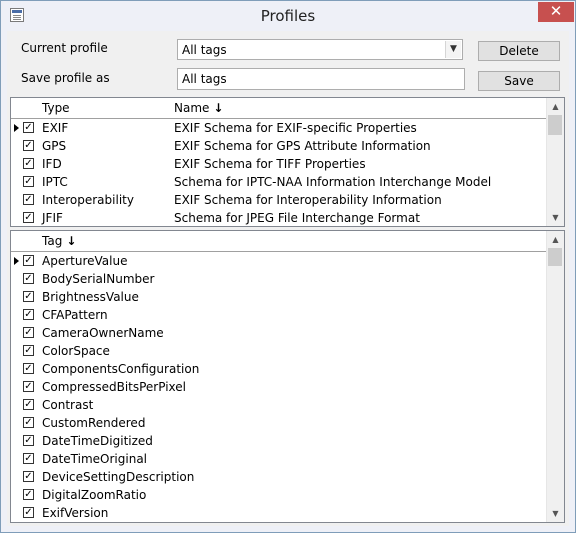 The image size is (576, 533). I want to click on close-button: ✕, so click(556, 12).